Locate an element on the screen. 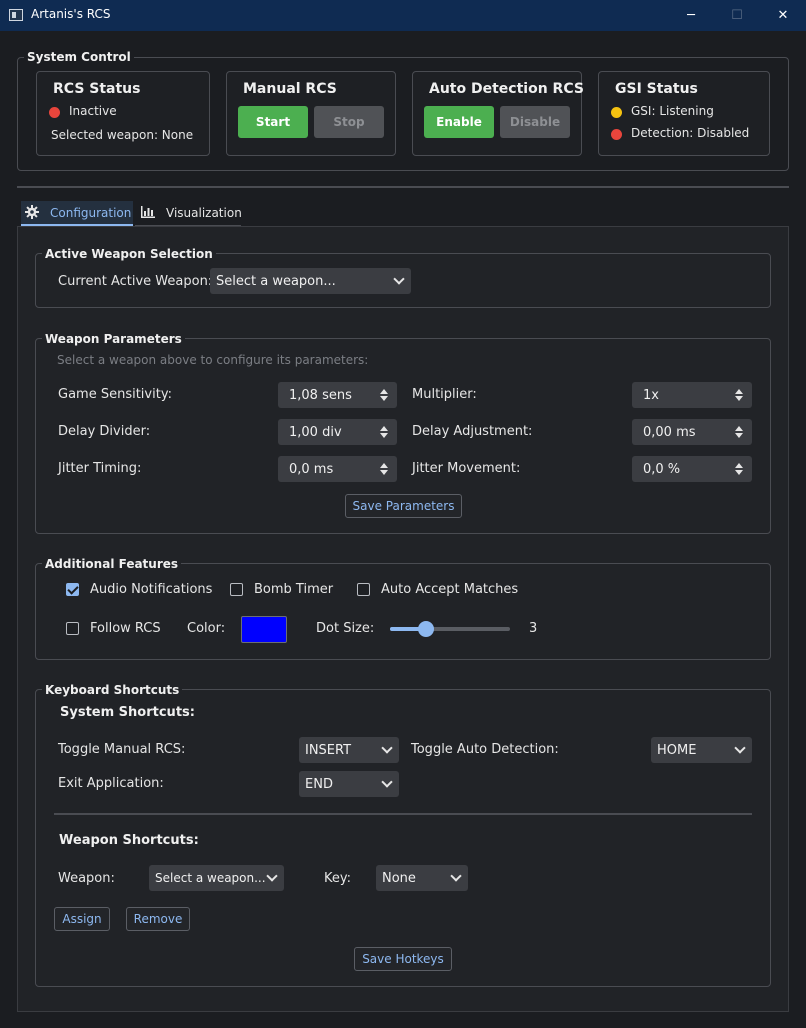 The width and height of the screenshot is (806, 1028). game-sensitivity-label: Game Sensitivity: is located at coordinates (115, 394).